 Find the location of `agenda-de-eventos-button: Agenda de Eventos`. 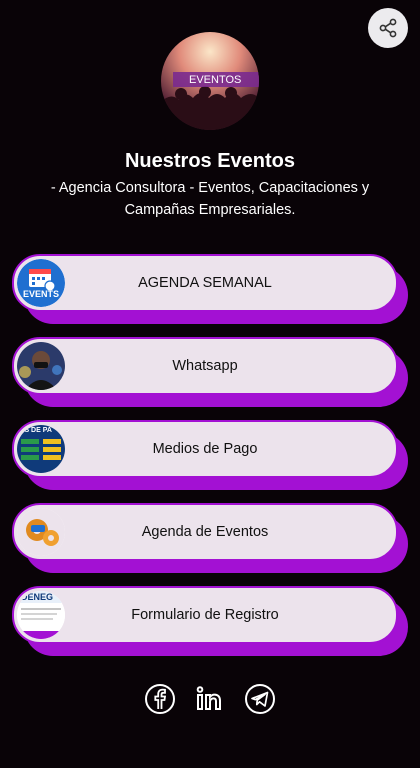

agenda-de-eventos-button: Agenda de Eventos is located at coordinates (205, 532).